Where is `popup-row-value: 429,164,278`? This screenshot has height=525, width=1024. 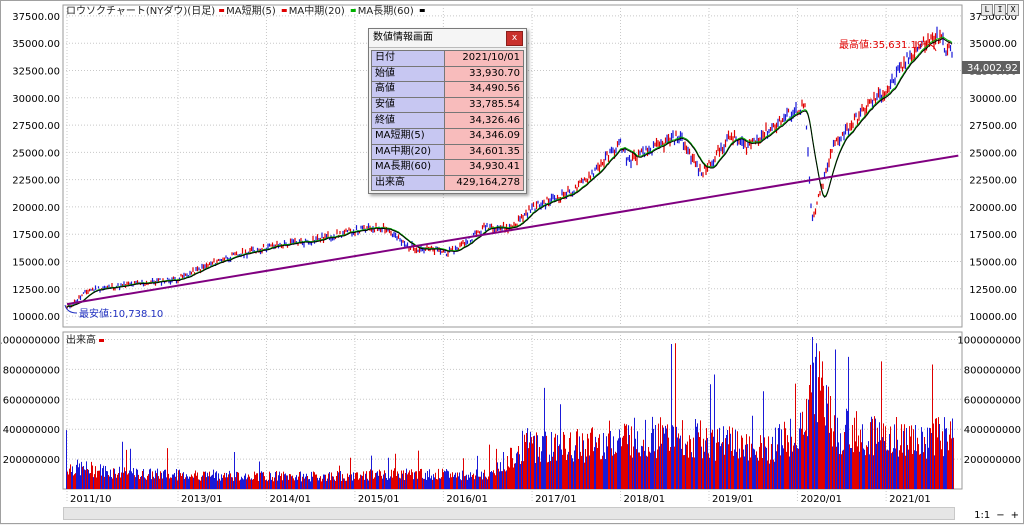
popup-row-value: 429,164,278 is located at coordinates (484, 183).